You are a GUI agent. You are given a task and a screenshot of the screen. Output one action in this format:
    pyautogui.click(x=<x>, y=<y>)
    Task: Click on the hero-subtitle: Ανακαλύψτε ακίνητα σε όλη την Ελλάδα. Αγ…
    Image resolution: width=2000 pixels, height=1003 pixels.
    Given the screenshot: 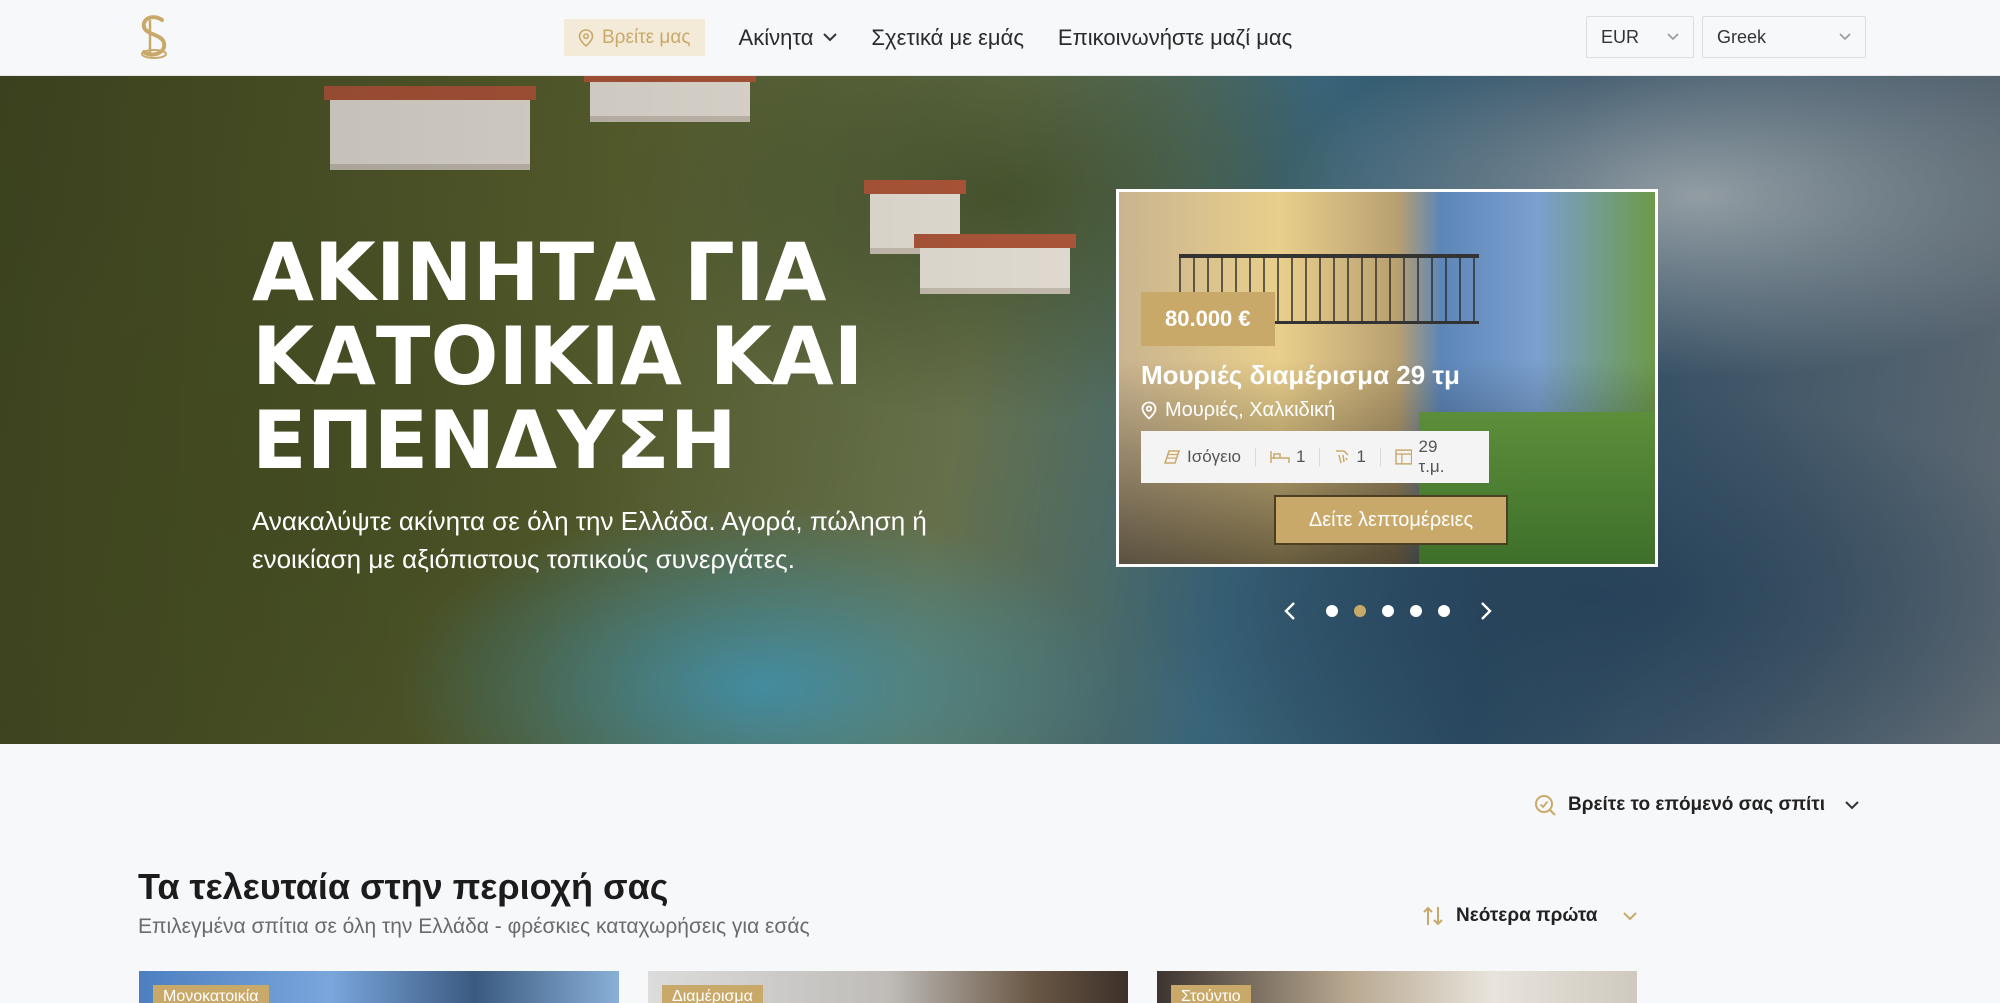 What is the action you would take?
    pyautogui.click(x=612, y=540)
    